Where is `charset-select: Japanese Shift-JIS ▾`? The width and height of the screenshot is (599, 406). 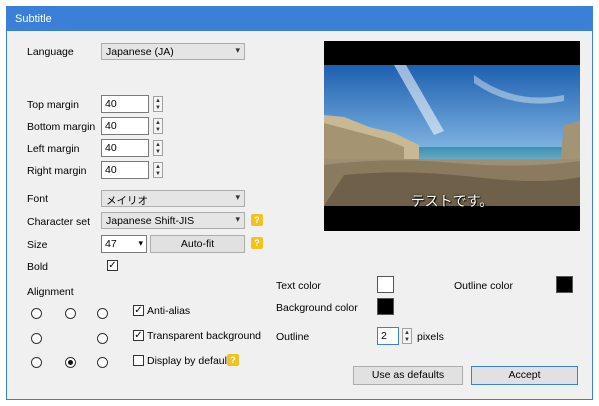 charset-select: Japanese Shift-JIS ▾ is located at coordinates (173, 220).